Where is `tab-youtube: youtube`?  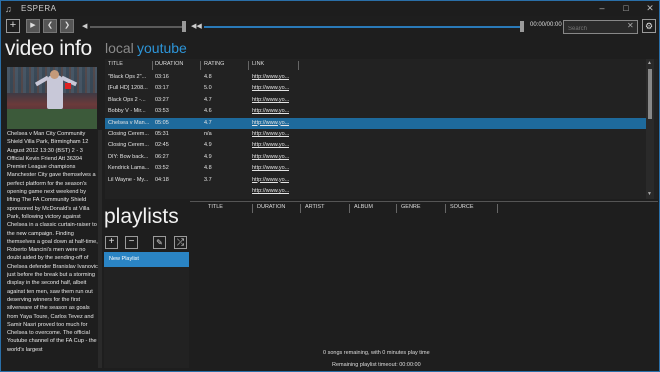 tab-youtube: youtube is located at coordinates (162, 48).